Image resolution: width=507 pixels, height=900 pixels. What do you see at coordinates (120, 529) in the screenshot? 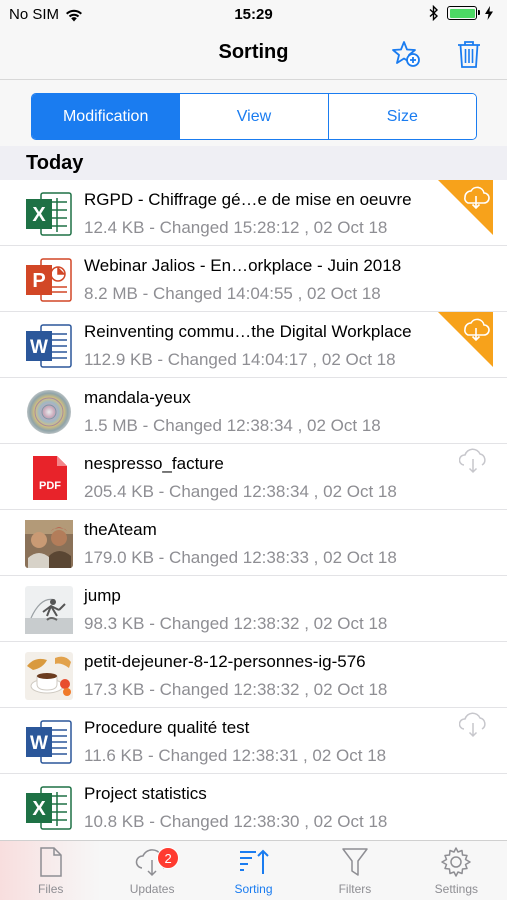
I see `file-name: theAteam` at bounding box center [120, 529].